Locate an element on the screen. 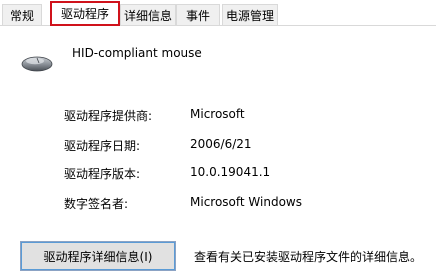  signer-label: 数字签名者: is located at coordinates (96, 204).